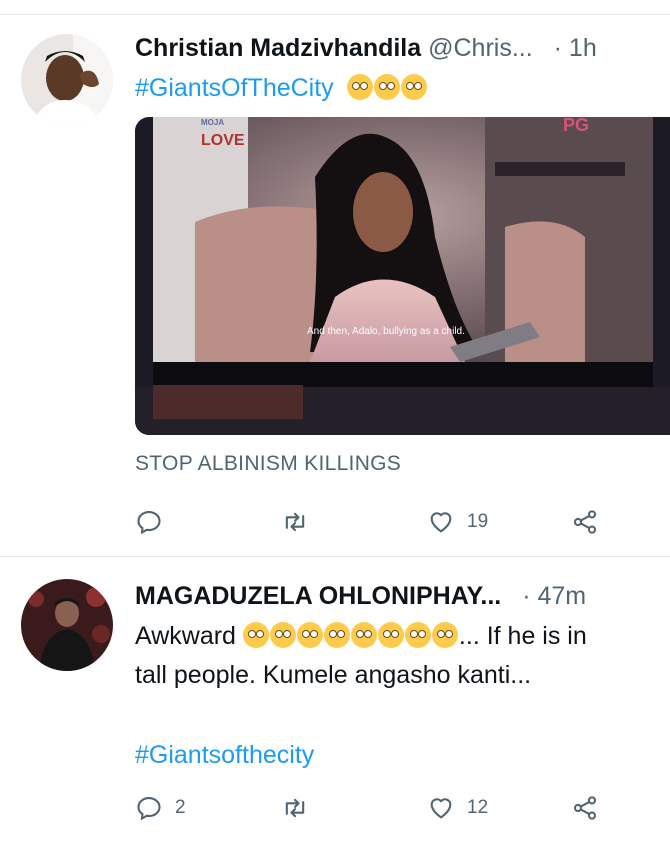 This screenshot has height=848, width=670. Describe the element at coordinates (223, 140) in the screenshot. I see `logo-bottom: LOVE` at that location.